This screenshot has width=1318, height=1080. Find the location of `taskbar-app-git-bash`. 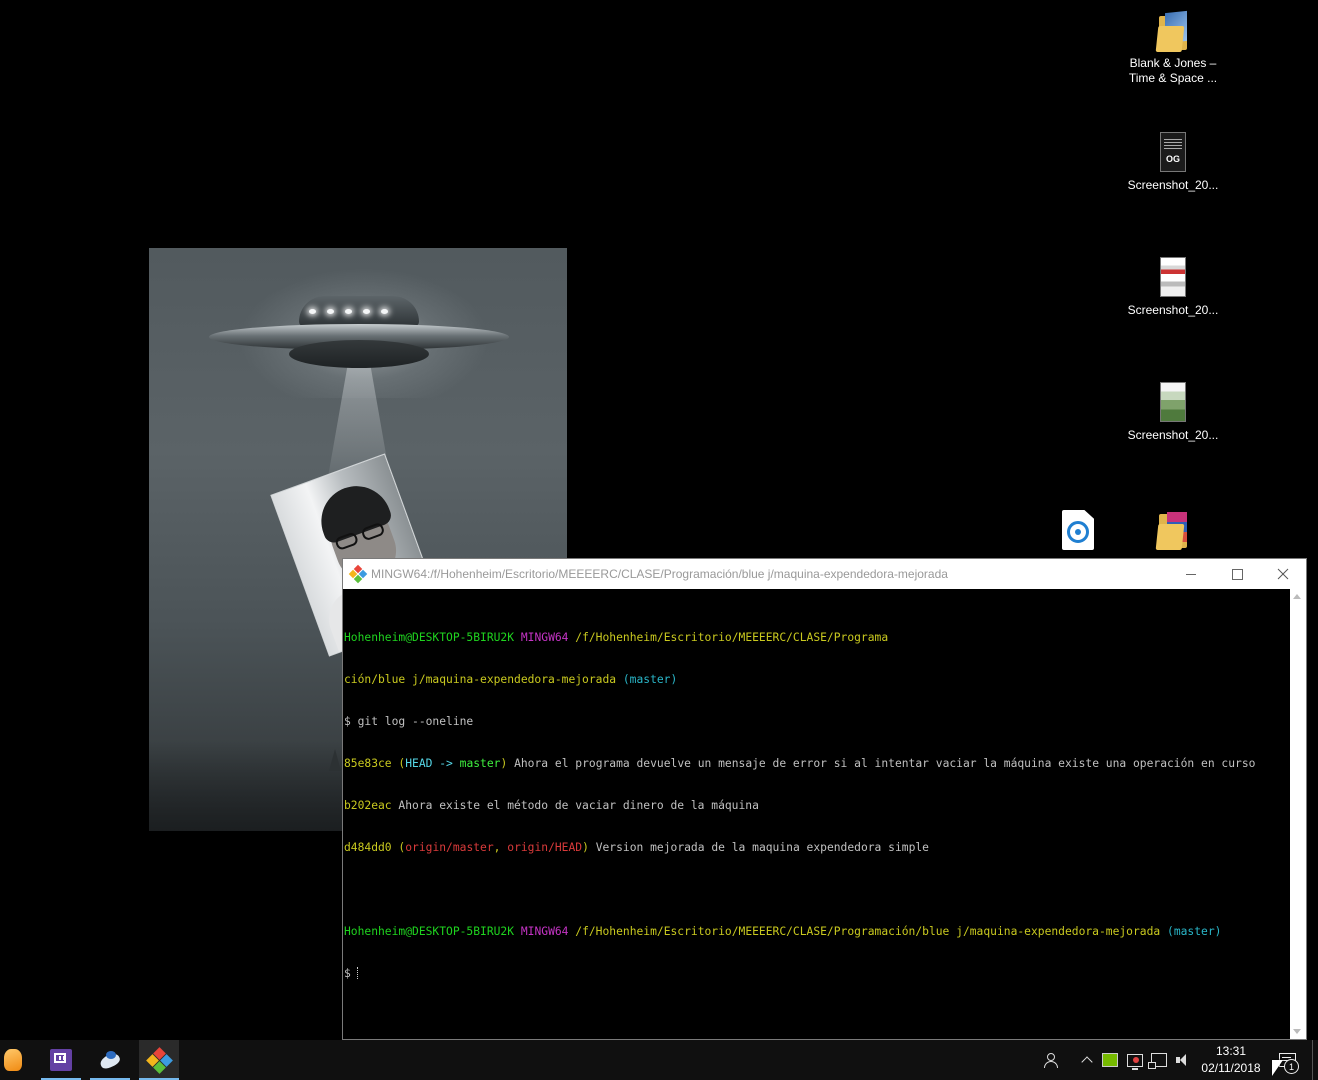

taskbar-app-git-bash is located at coordinates (159, 1060).